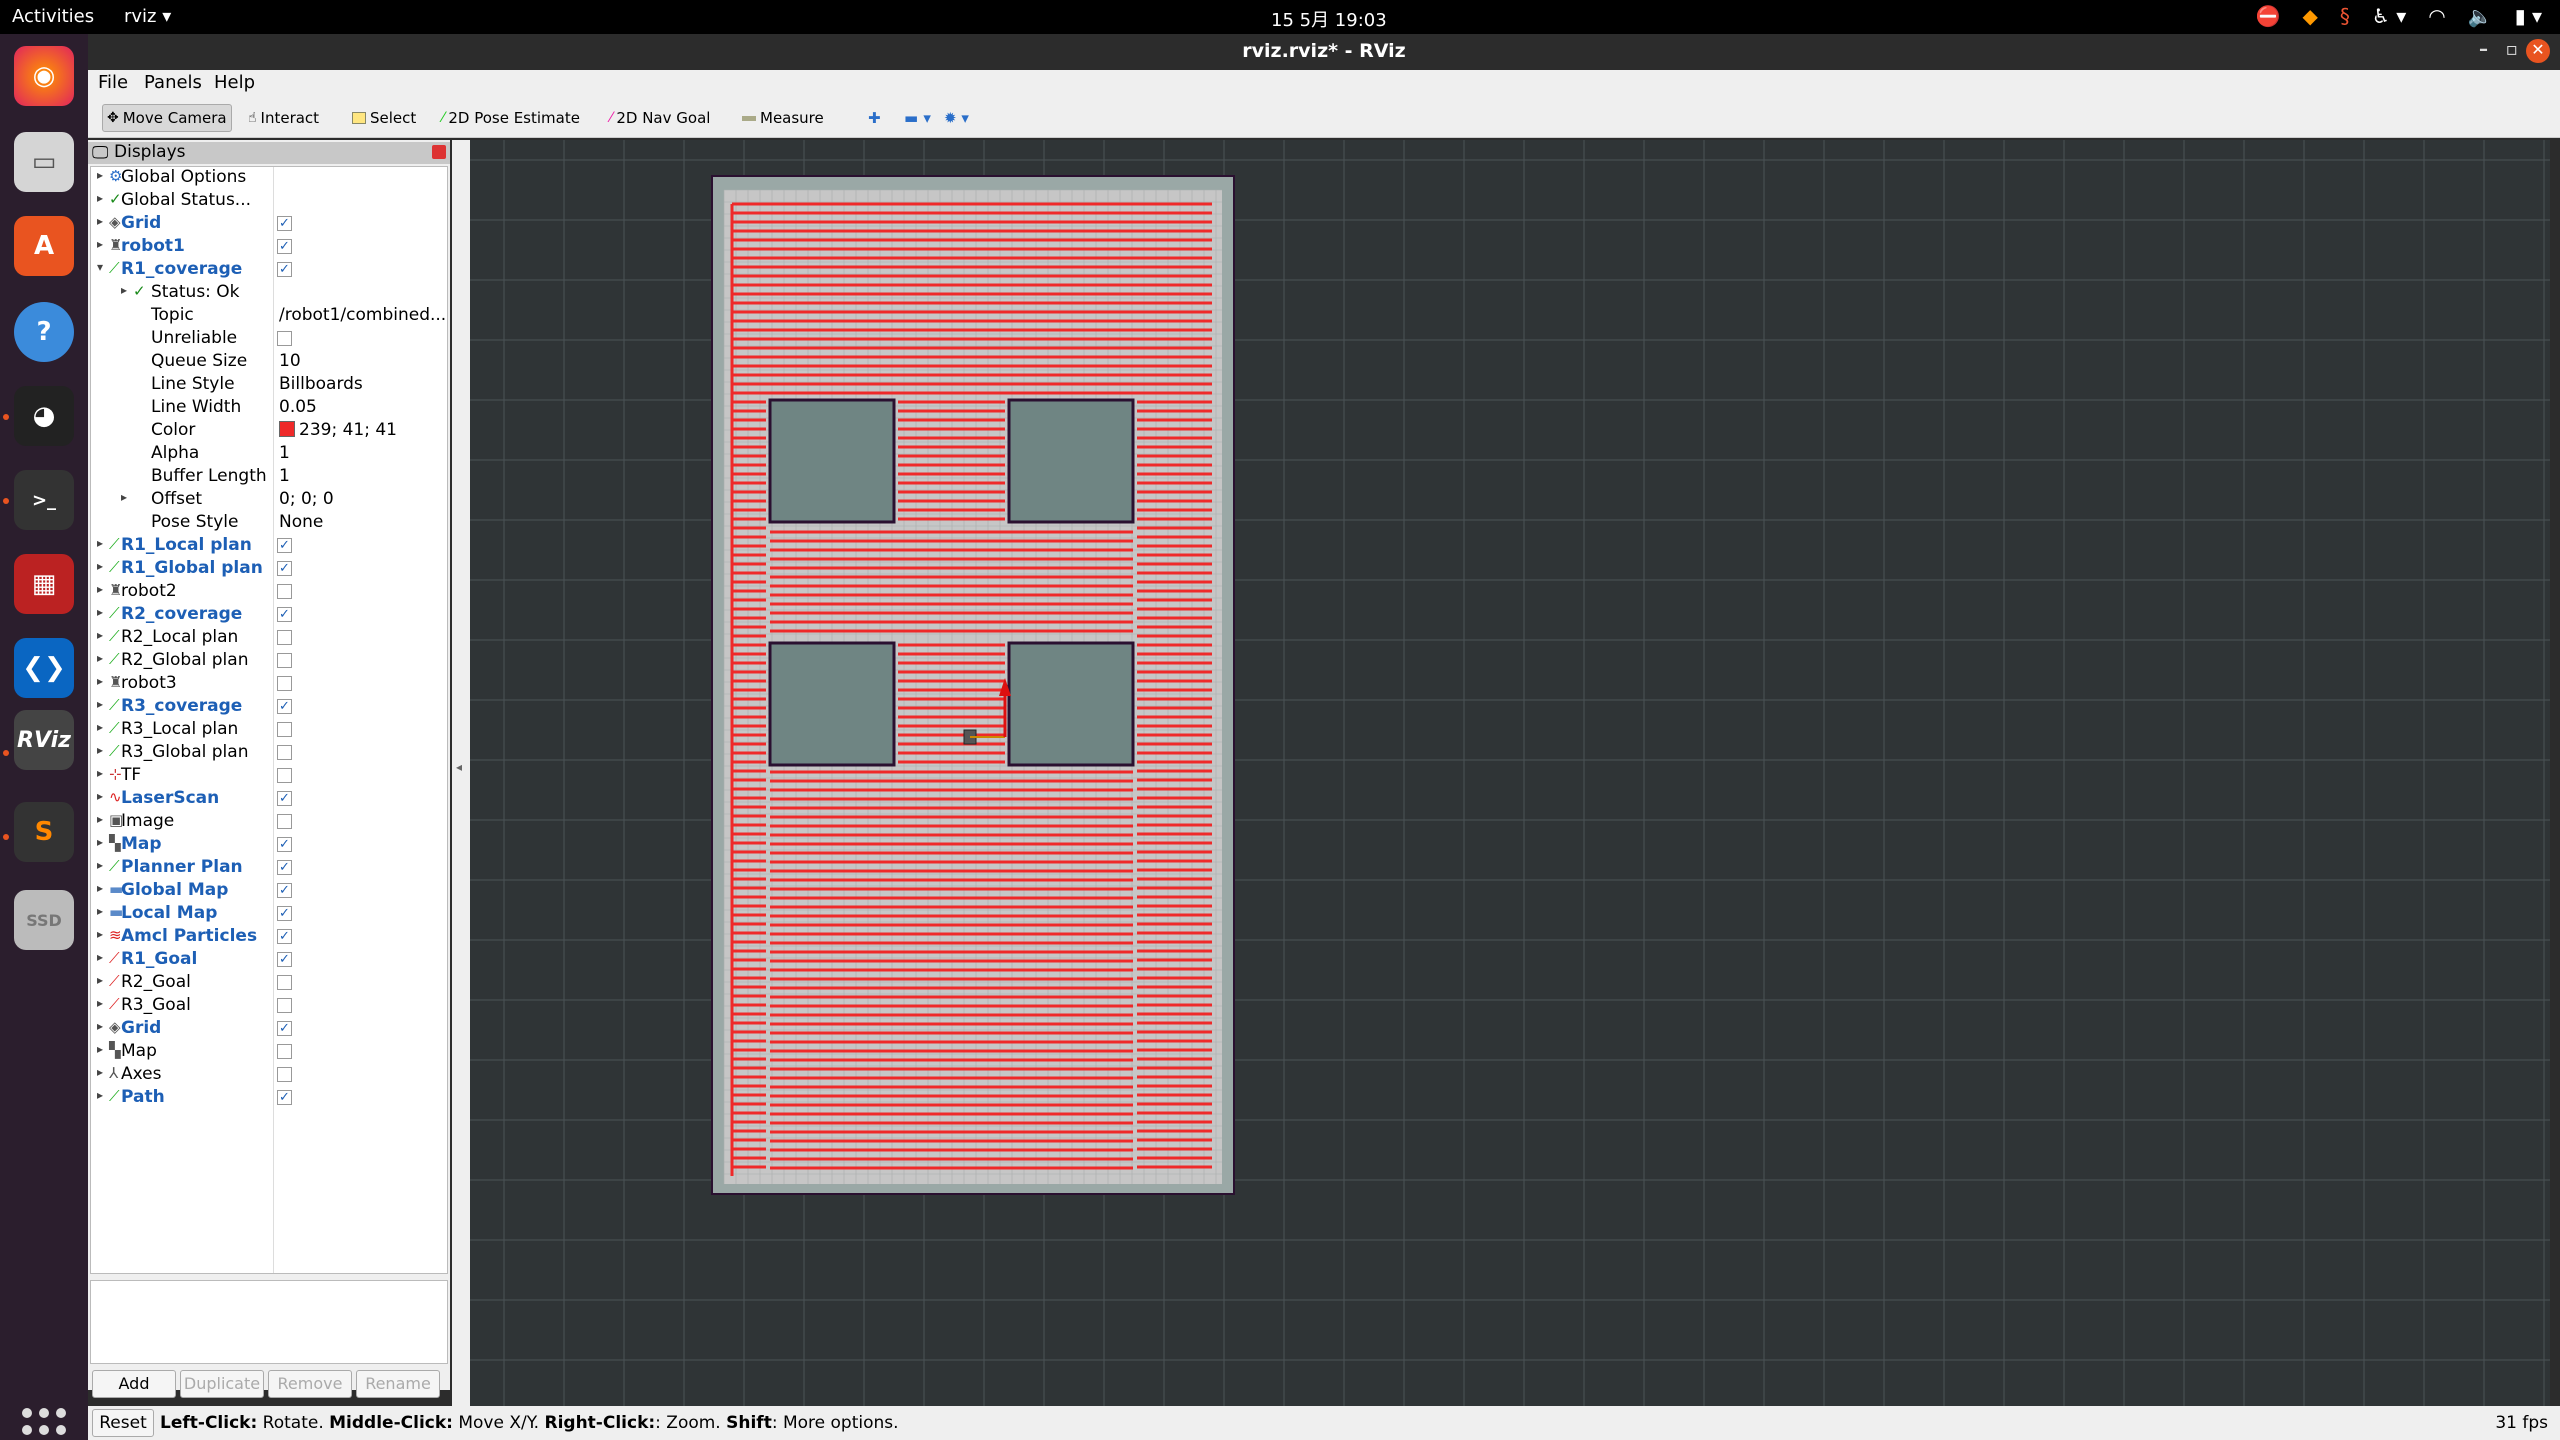 Image resolution: width=2560 pixels, height=1440 pixels. Describe the element at coordinates (269, 638) in the screenshot. I see `display-row-r2-local-plan: ▸ ⟋ R2_Local plan` at that location.